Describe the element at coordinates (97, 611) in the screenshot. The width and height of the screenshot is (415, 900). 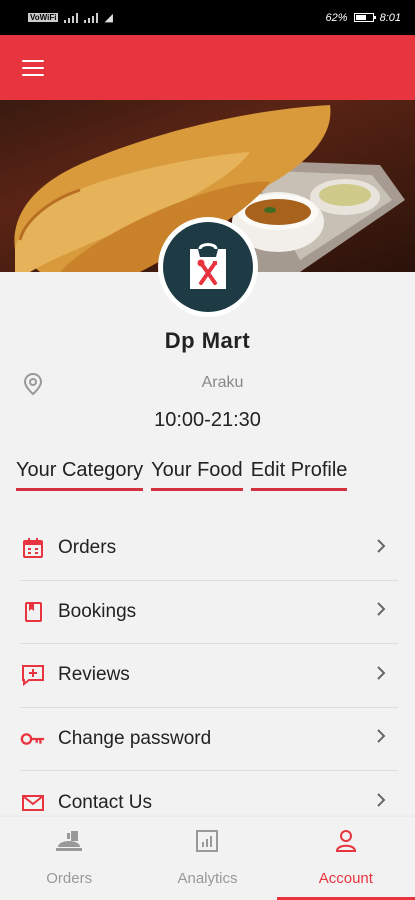
I see `menu-item-label: Bookings` at that location.